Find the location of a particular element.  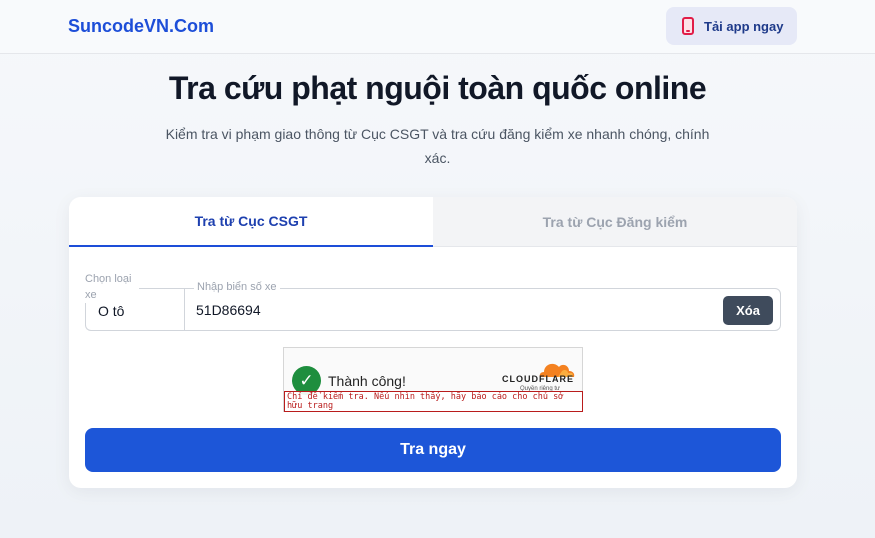

page-title: Tra cứu phạt nguội toàn quốc online is located at coordinates (437, 88).